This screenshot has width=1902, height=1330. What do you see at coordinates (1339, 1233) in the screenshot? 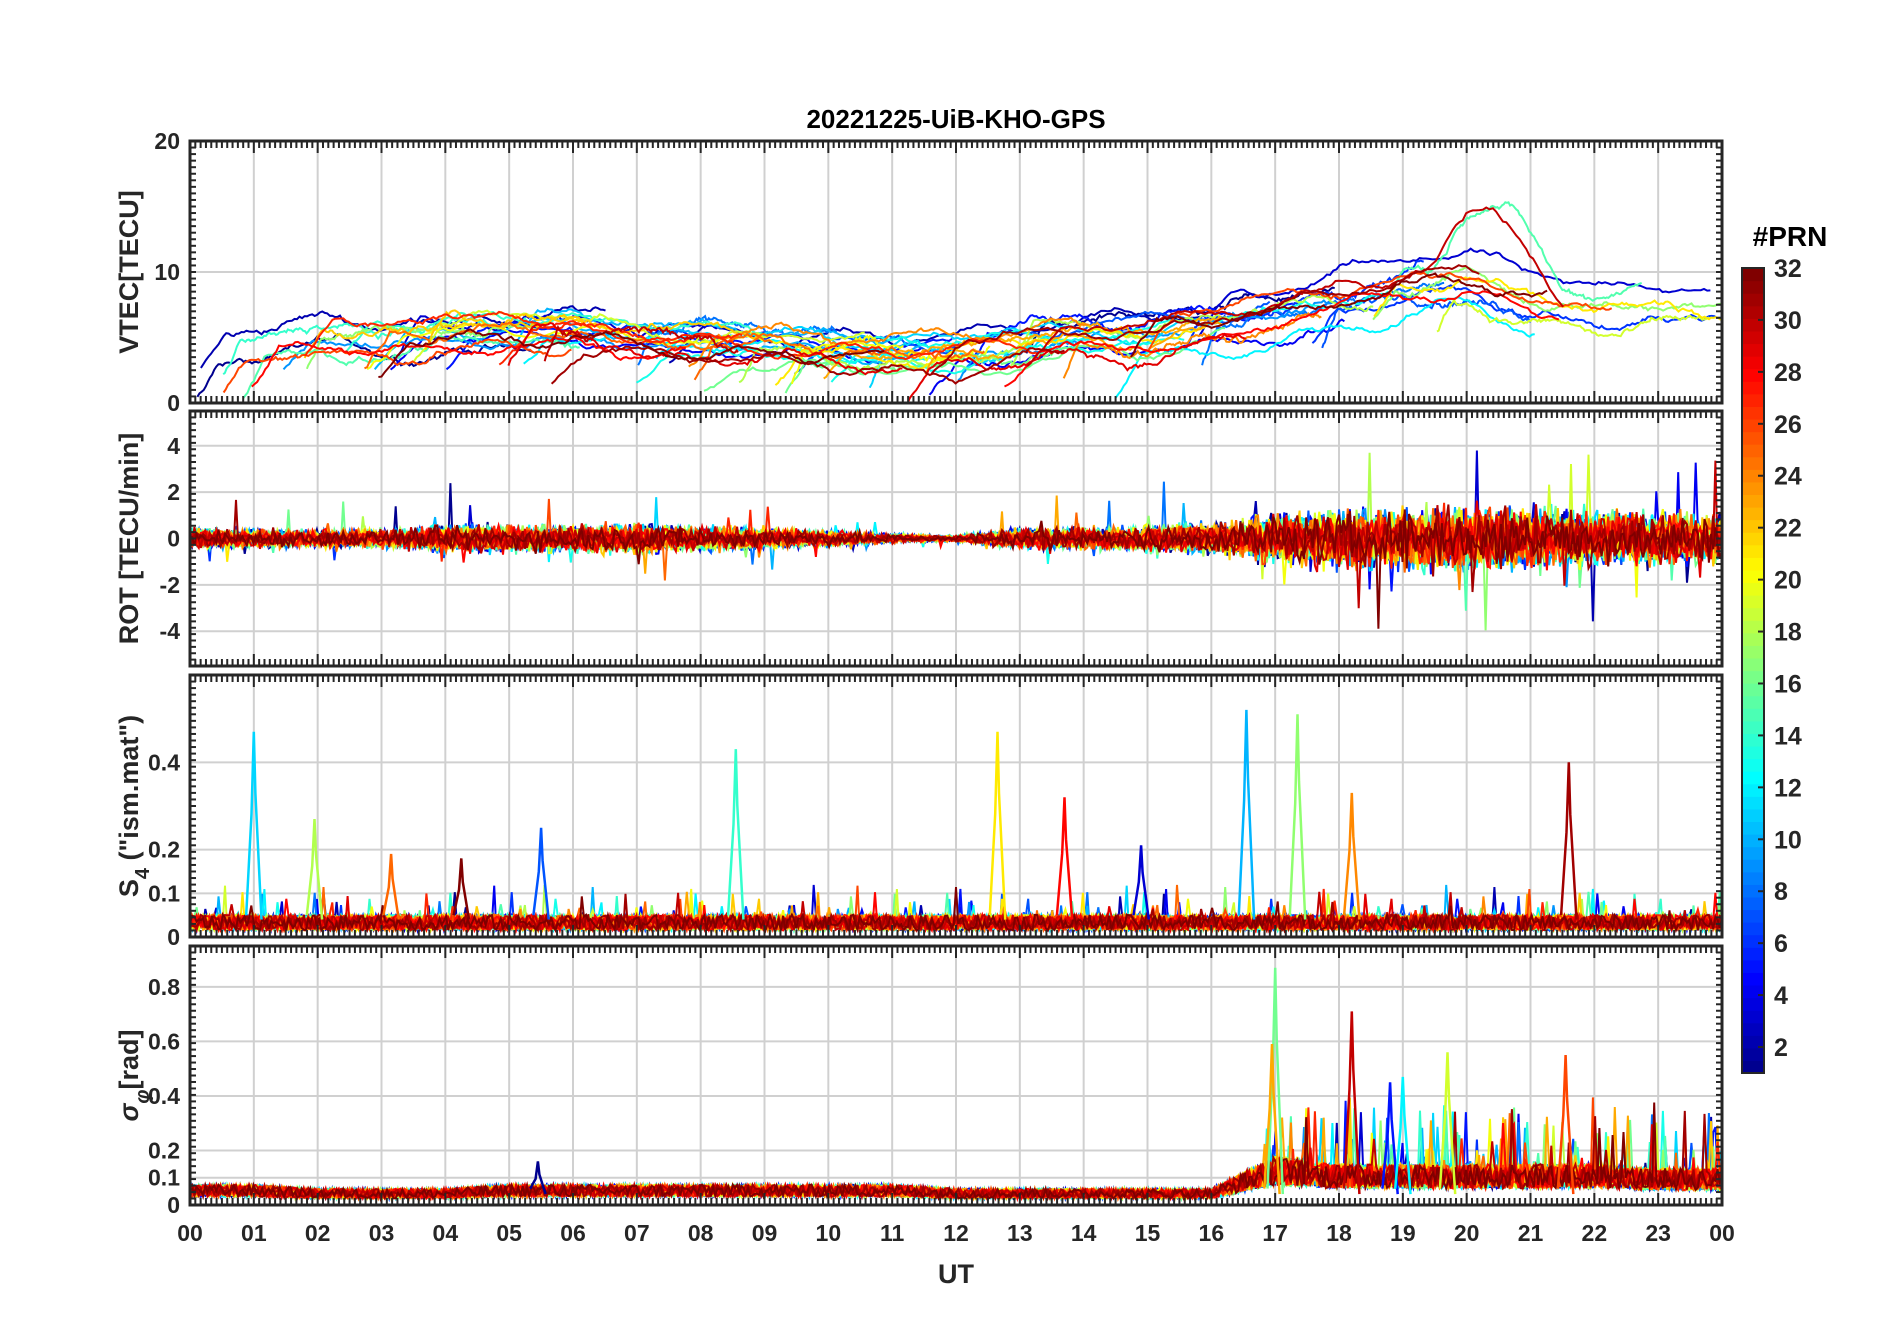
I see `x-tick-label: 18` at bounding box center [1339, 1233].